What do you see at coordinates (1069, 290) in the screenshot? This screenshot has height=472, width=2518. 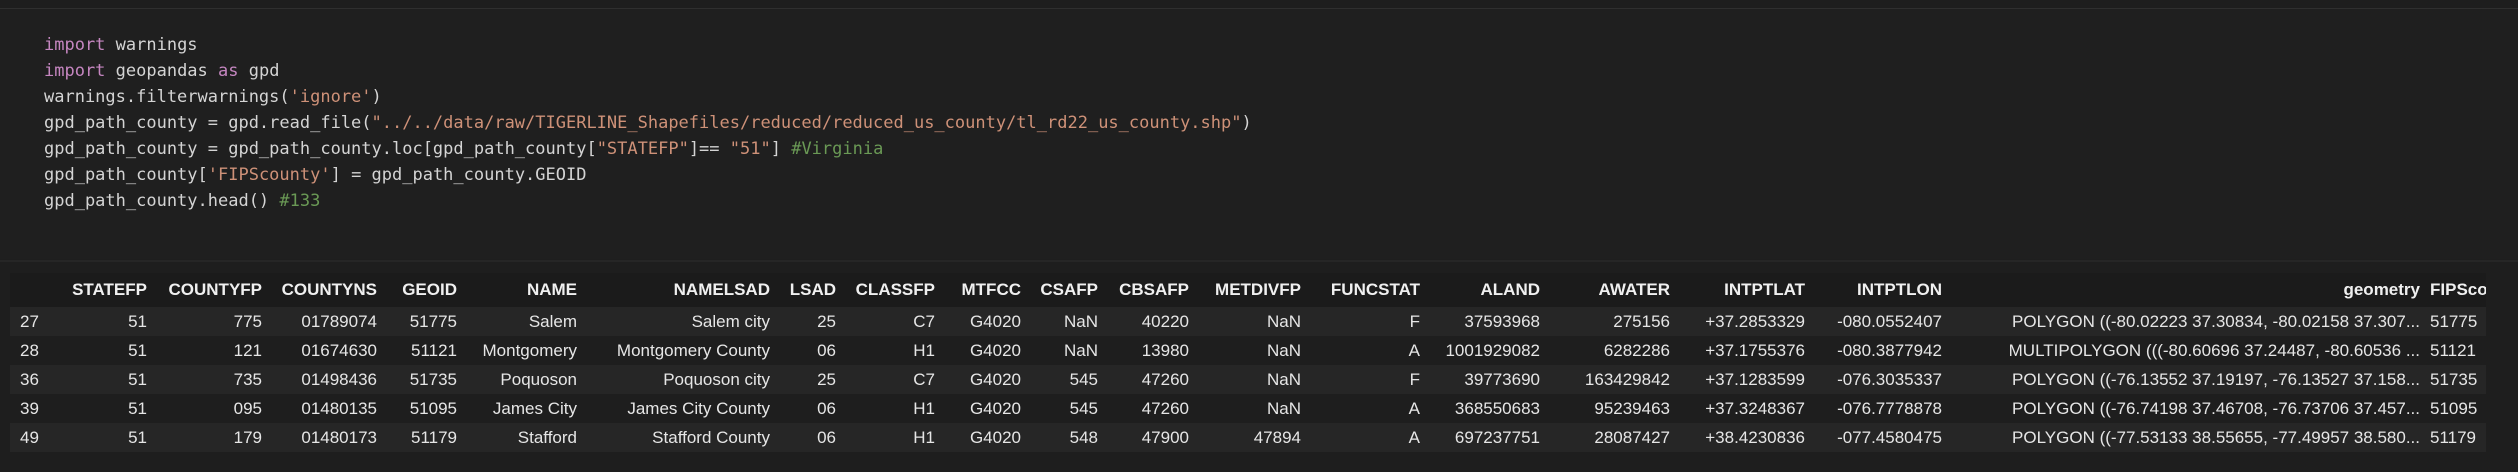 I see `column-header: CSAFP` at bounding box center [1069, 290].